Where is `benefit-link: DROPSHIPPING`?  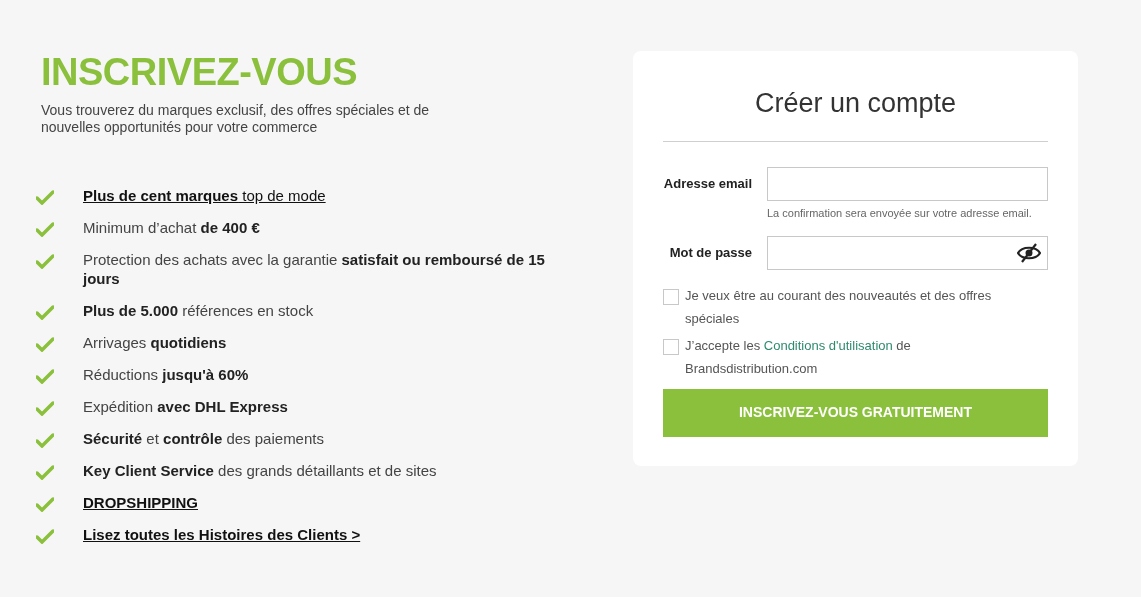
benefit-link: DROPSHIPPING is located at coordinates (323, 502).